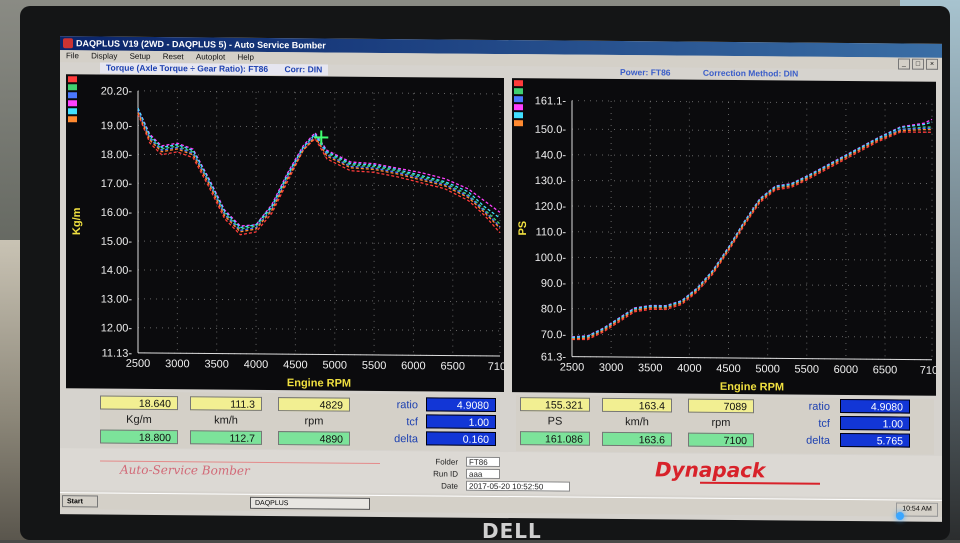 The image size is (960, 543). I want to click on rpm-peak-value: 7100, so click(721, 440).